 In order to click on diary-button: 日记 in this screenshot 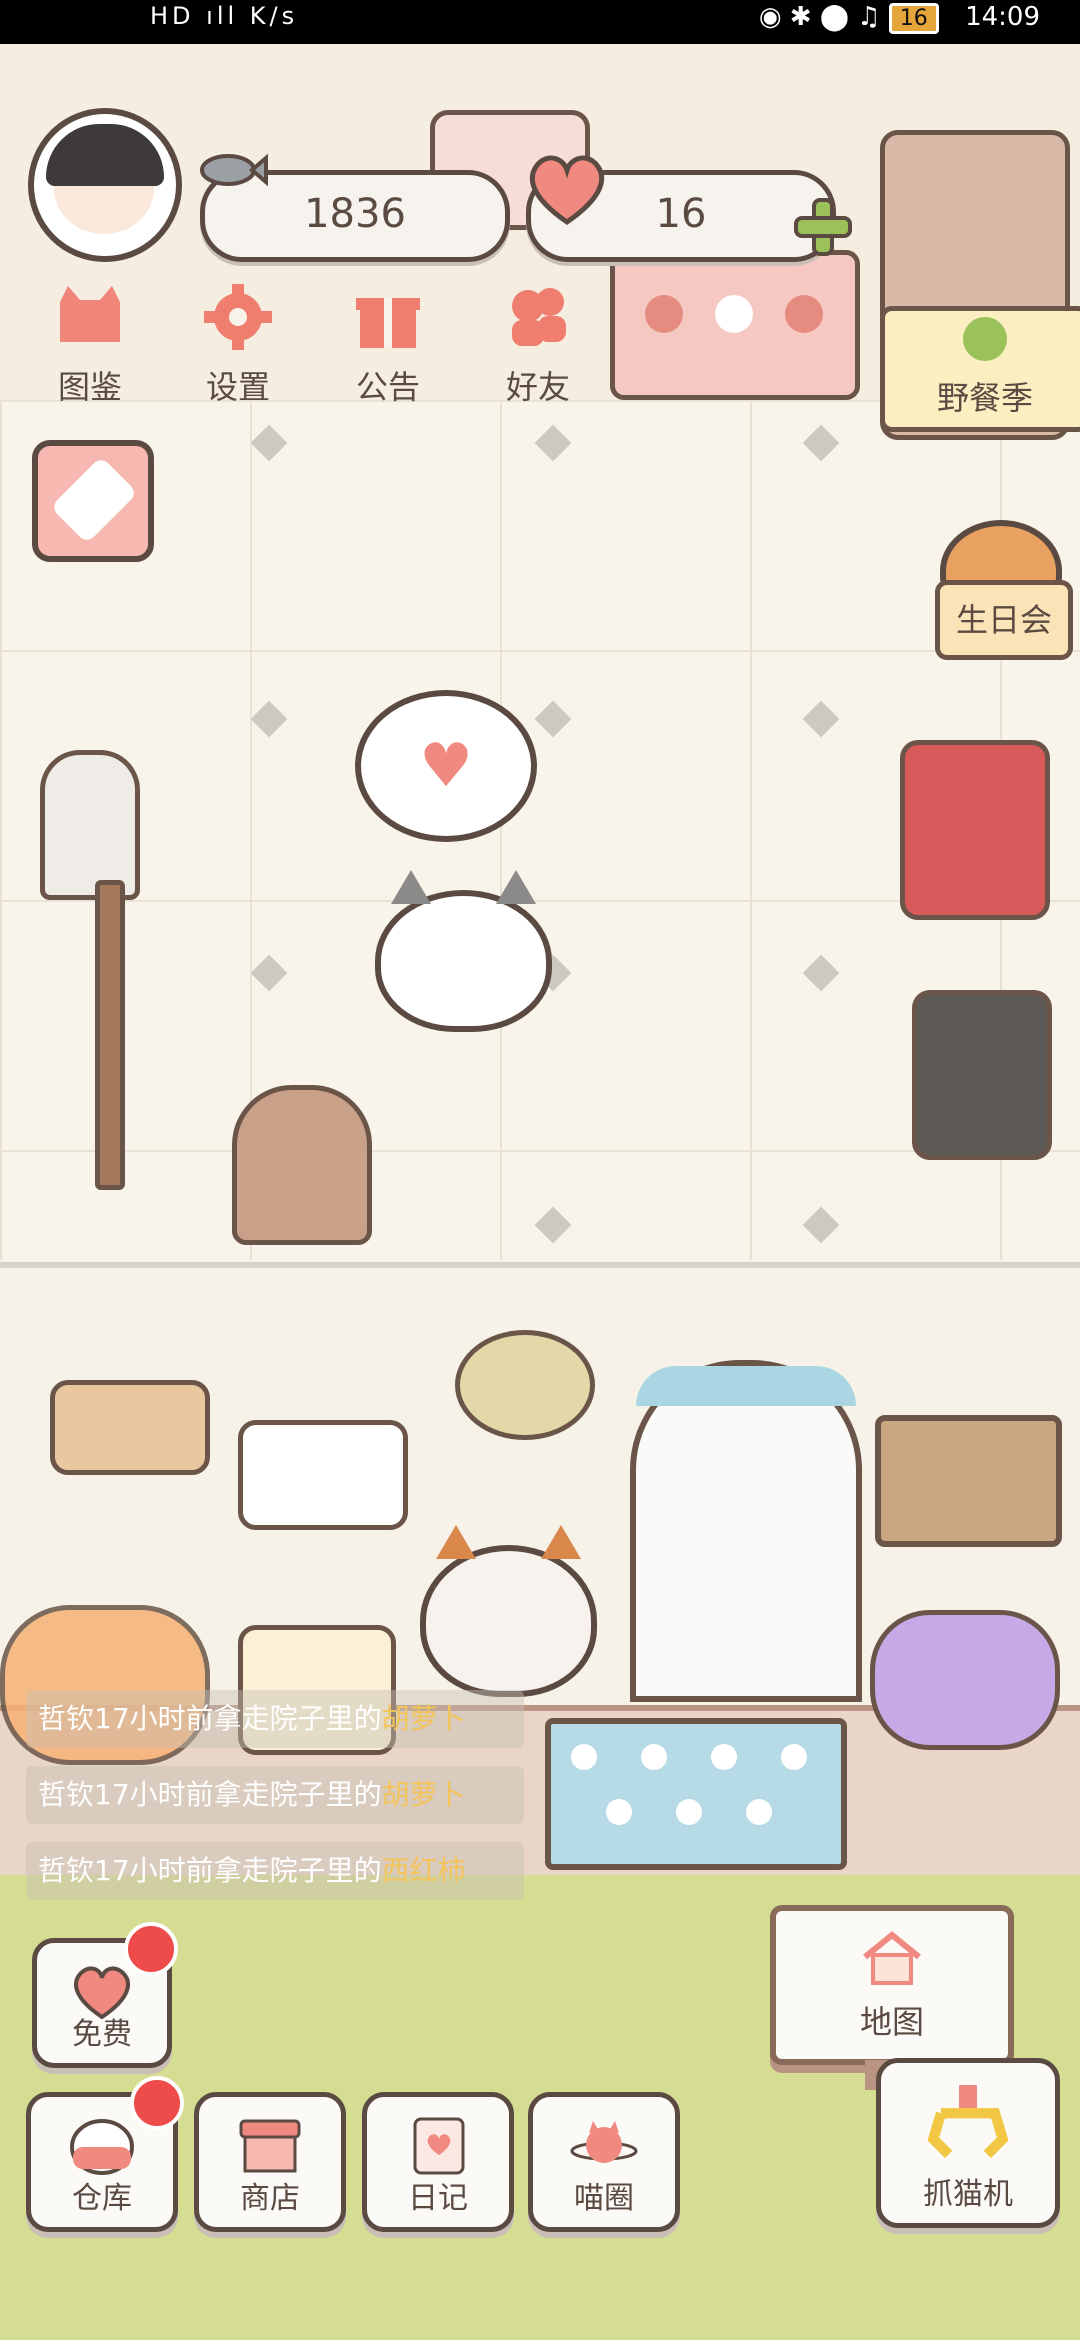, I will do `click(438, 2162)`.